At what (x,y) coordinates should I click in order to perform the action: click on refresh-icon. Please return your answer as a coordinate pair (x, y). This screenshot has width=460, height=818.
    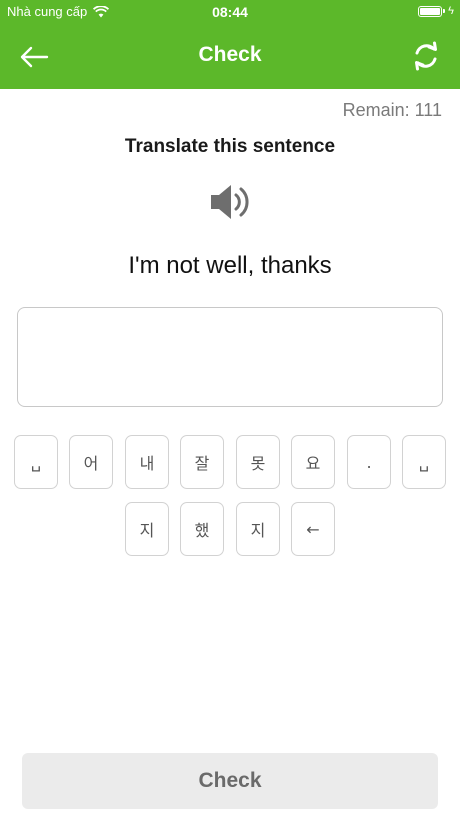
    Looking at the image, I should click on (426, 56).